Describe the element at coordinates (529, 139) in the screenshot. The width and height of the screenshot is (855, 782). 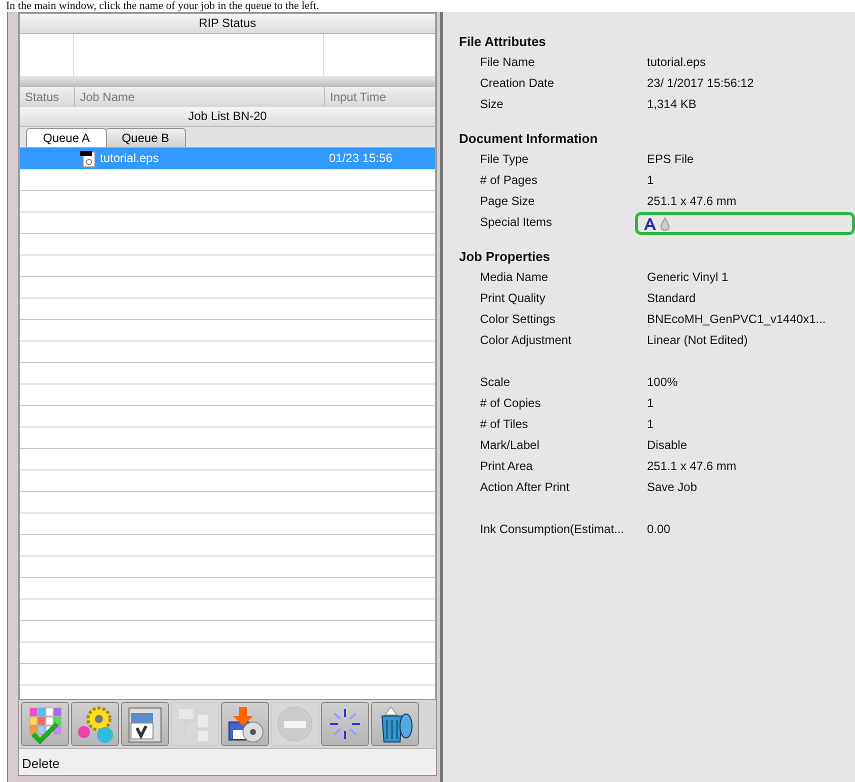
I see `section-title: Document Information` at that location.